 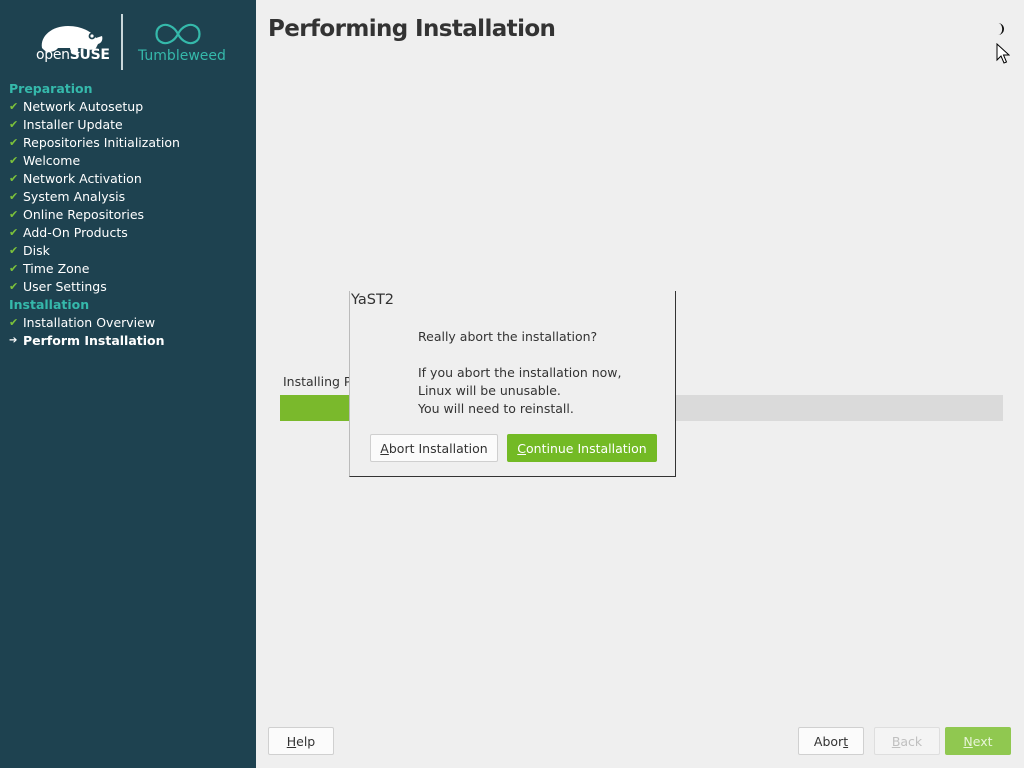 What do you see at coordinates (582, 448) in the screenshot?
I see `continue-installation-button: Continue Installation` at bounding box center [582, 448].